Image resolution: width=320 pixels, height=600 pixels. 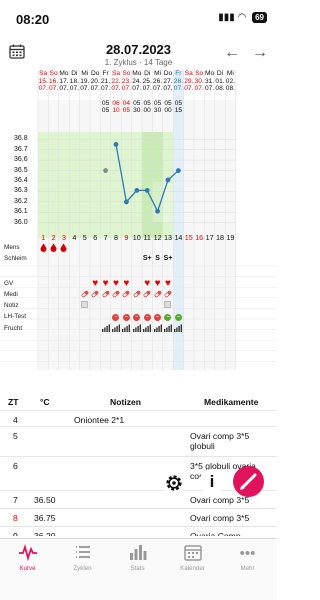 I want to click on cycle-day-number: 18, so click(x=219, y=237).